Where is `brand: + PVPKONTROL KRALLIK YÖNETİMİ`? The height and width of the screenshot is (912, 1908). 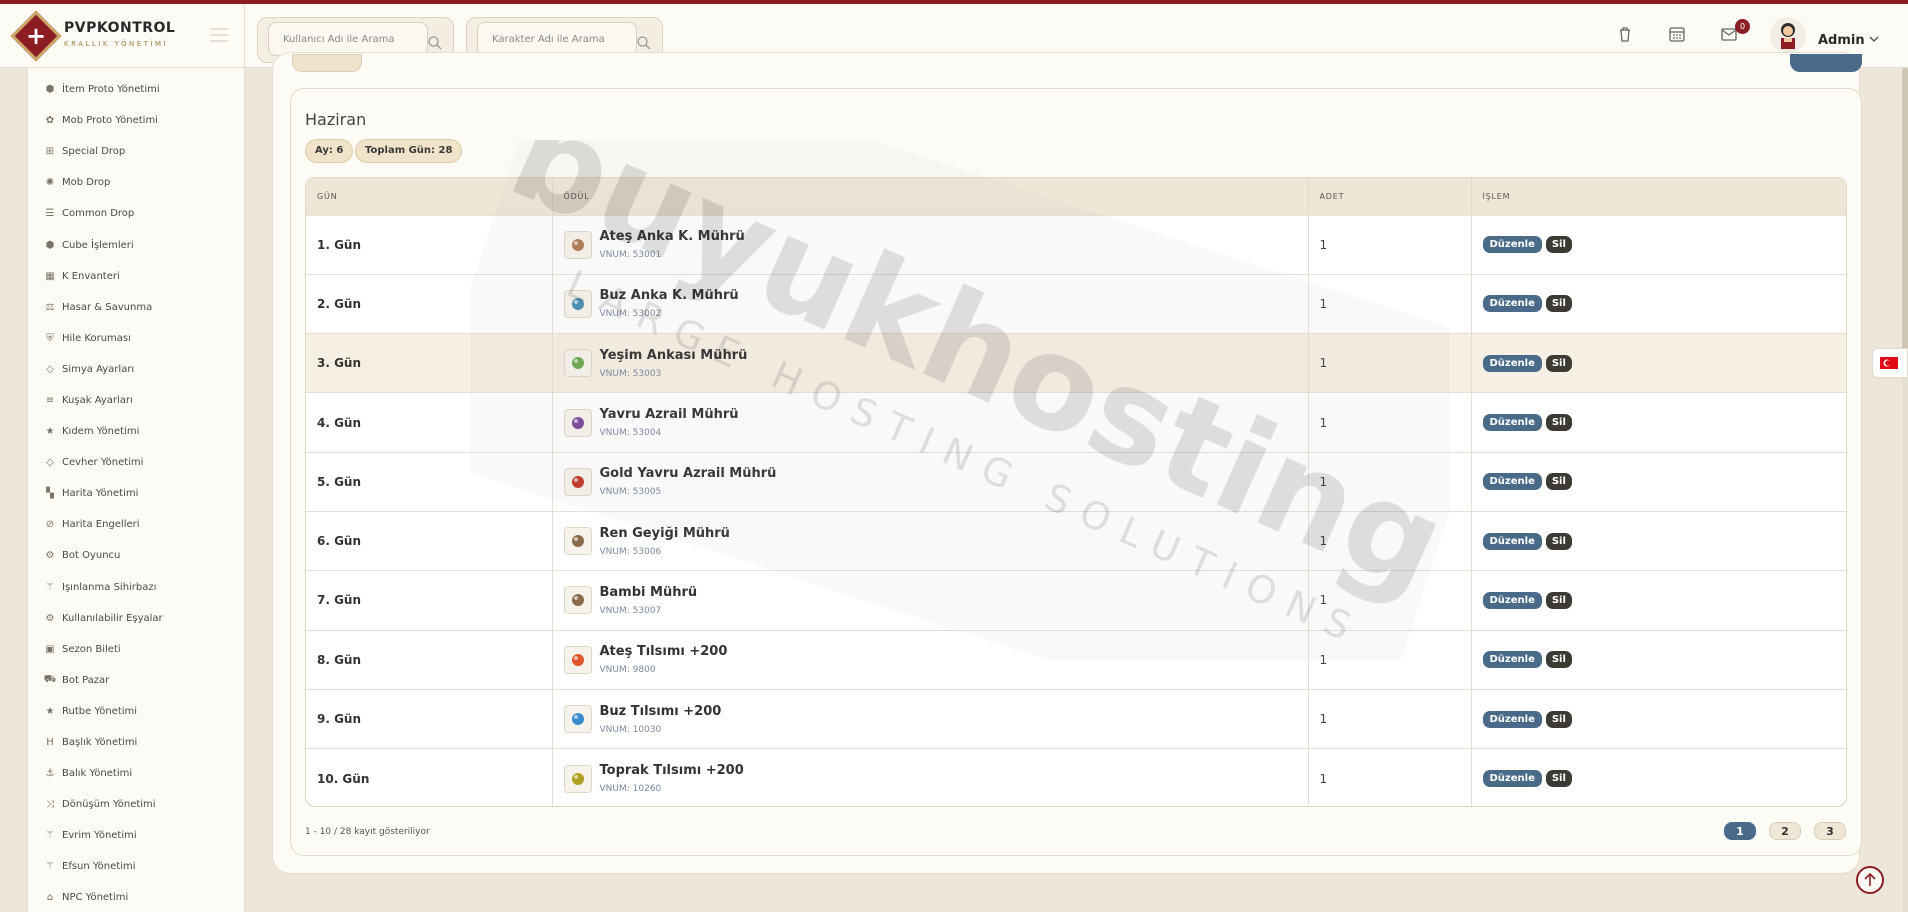 brand: + PVPKONTROL KRALLIK YÖNETİMİ is located at coordinates (122, 36).